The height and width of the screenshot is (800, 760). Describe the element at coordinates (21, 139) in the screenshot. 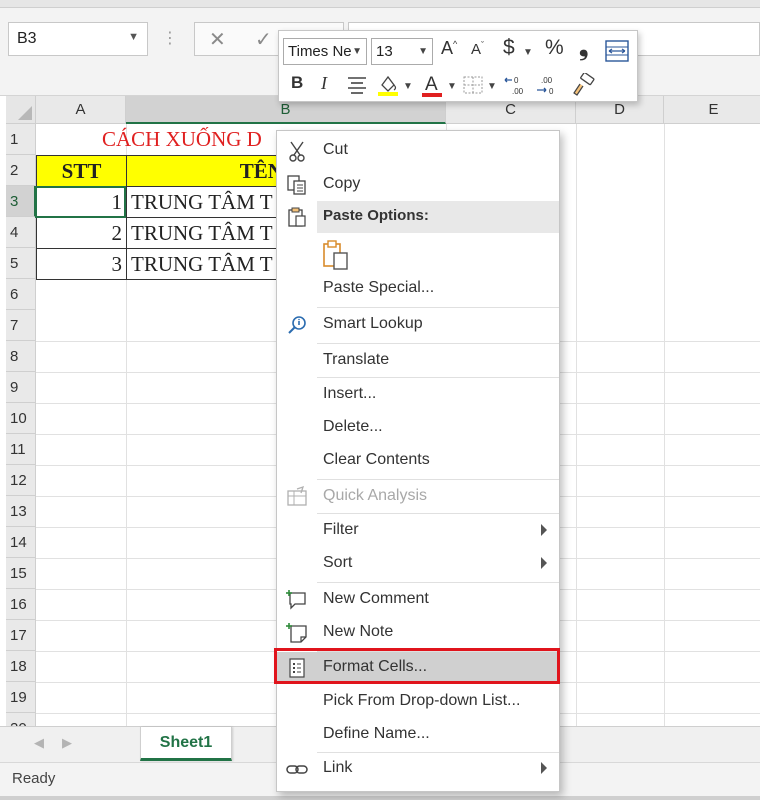

I see `row-header: 1` at that location.